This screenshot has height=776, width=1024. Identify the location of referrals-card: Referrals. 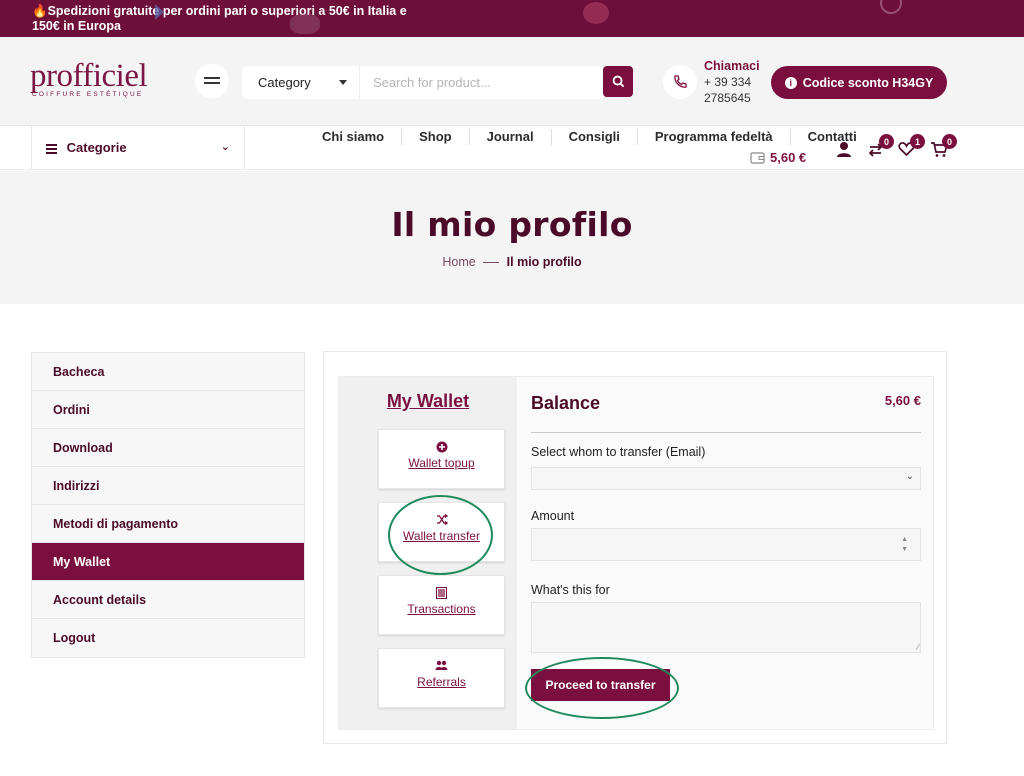
(441, 678).